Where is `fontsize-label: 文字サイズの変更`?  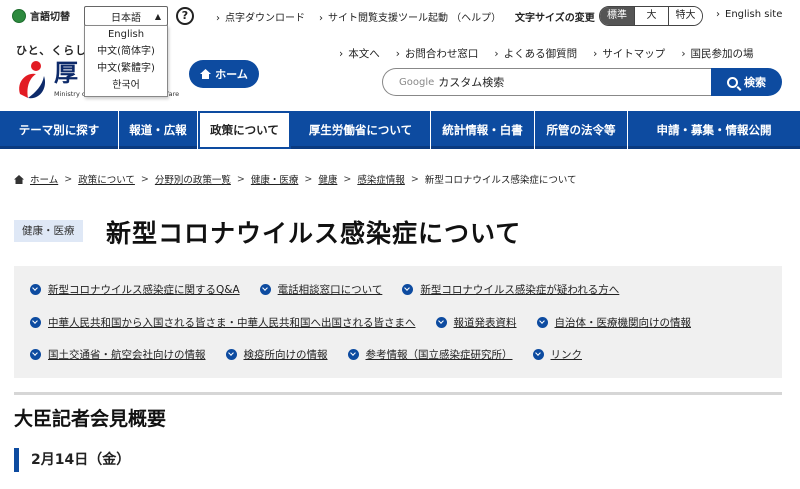 fontsize-label: 文字サイズの変更 is located at coordinates (555, 18).